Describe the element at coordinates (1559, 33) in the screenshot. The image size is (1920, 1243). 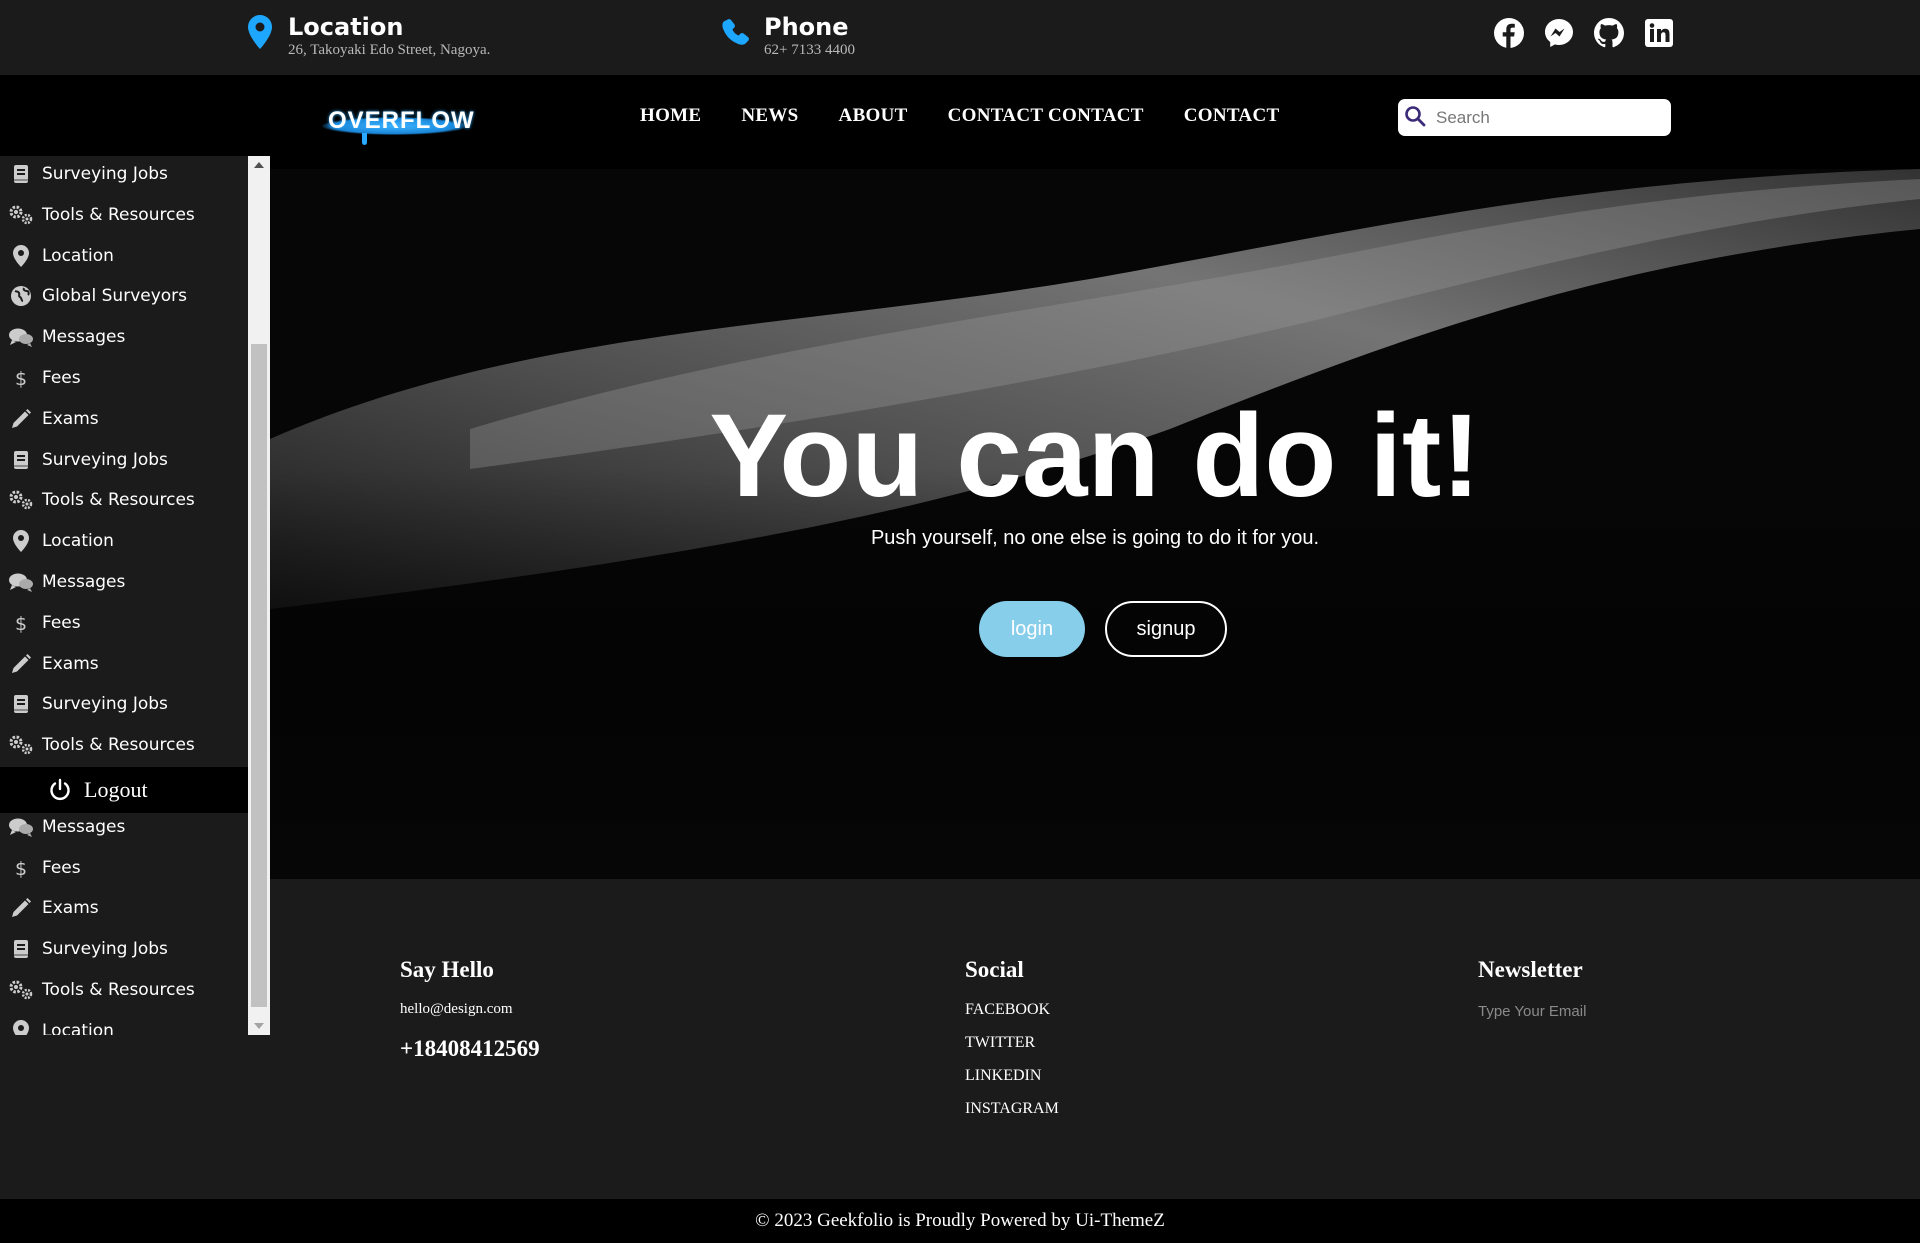
I see `messenger-icon` at that location.